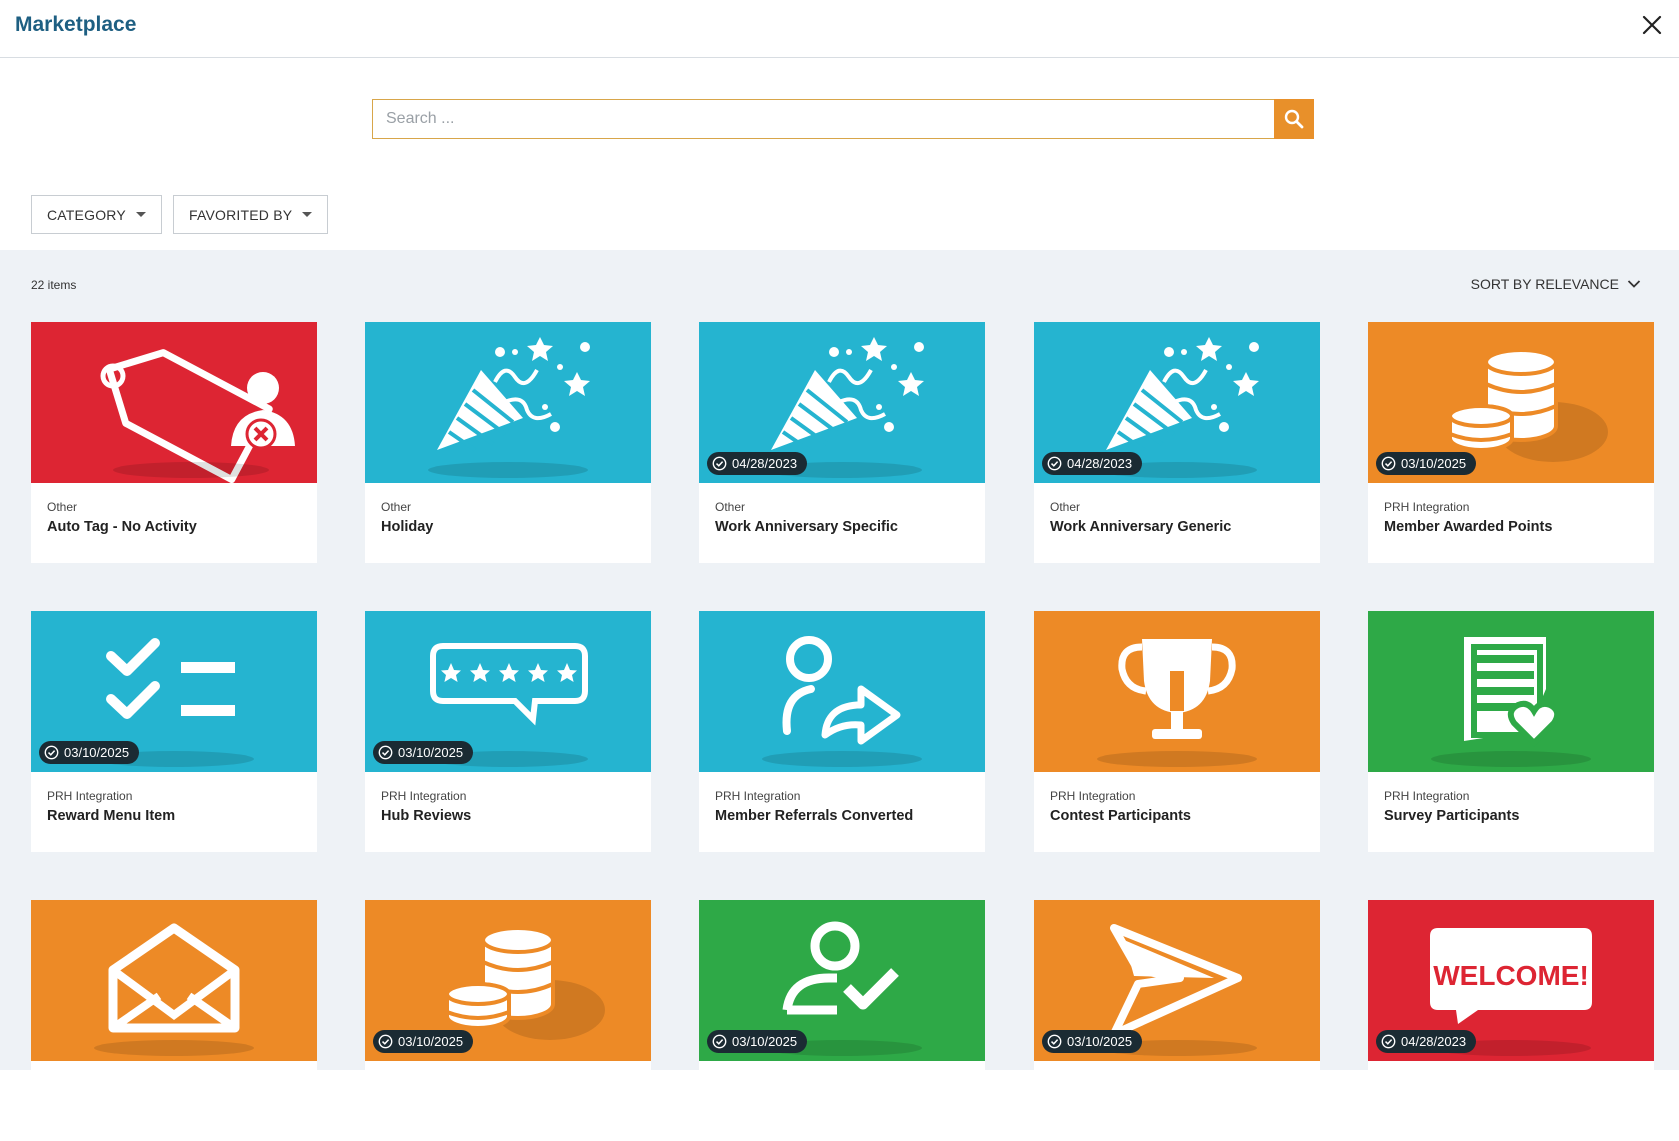  What do you see at coordinates (508, 731) in the screenshot?
I see `marketplace-card: 03/10/2025 PRH Integration Hub Reviews` at bounding box center [508, 731].